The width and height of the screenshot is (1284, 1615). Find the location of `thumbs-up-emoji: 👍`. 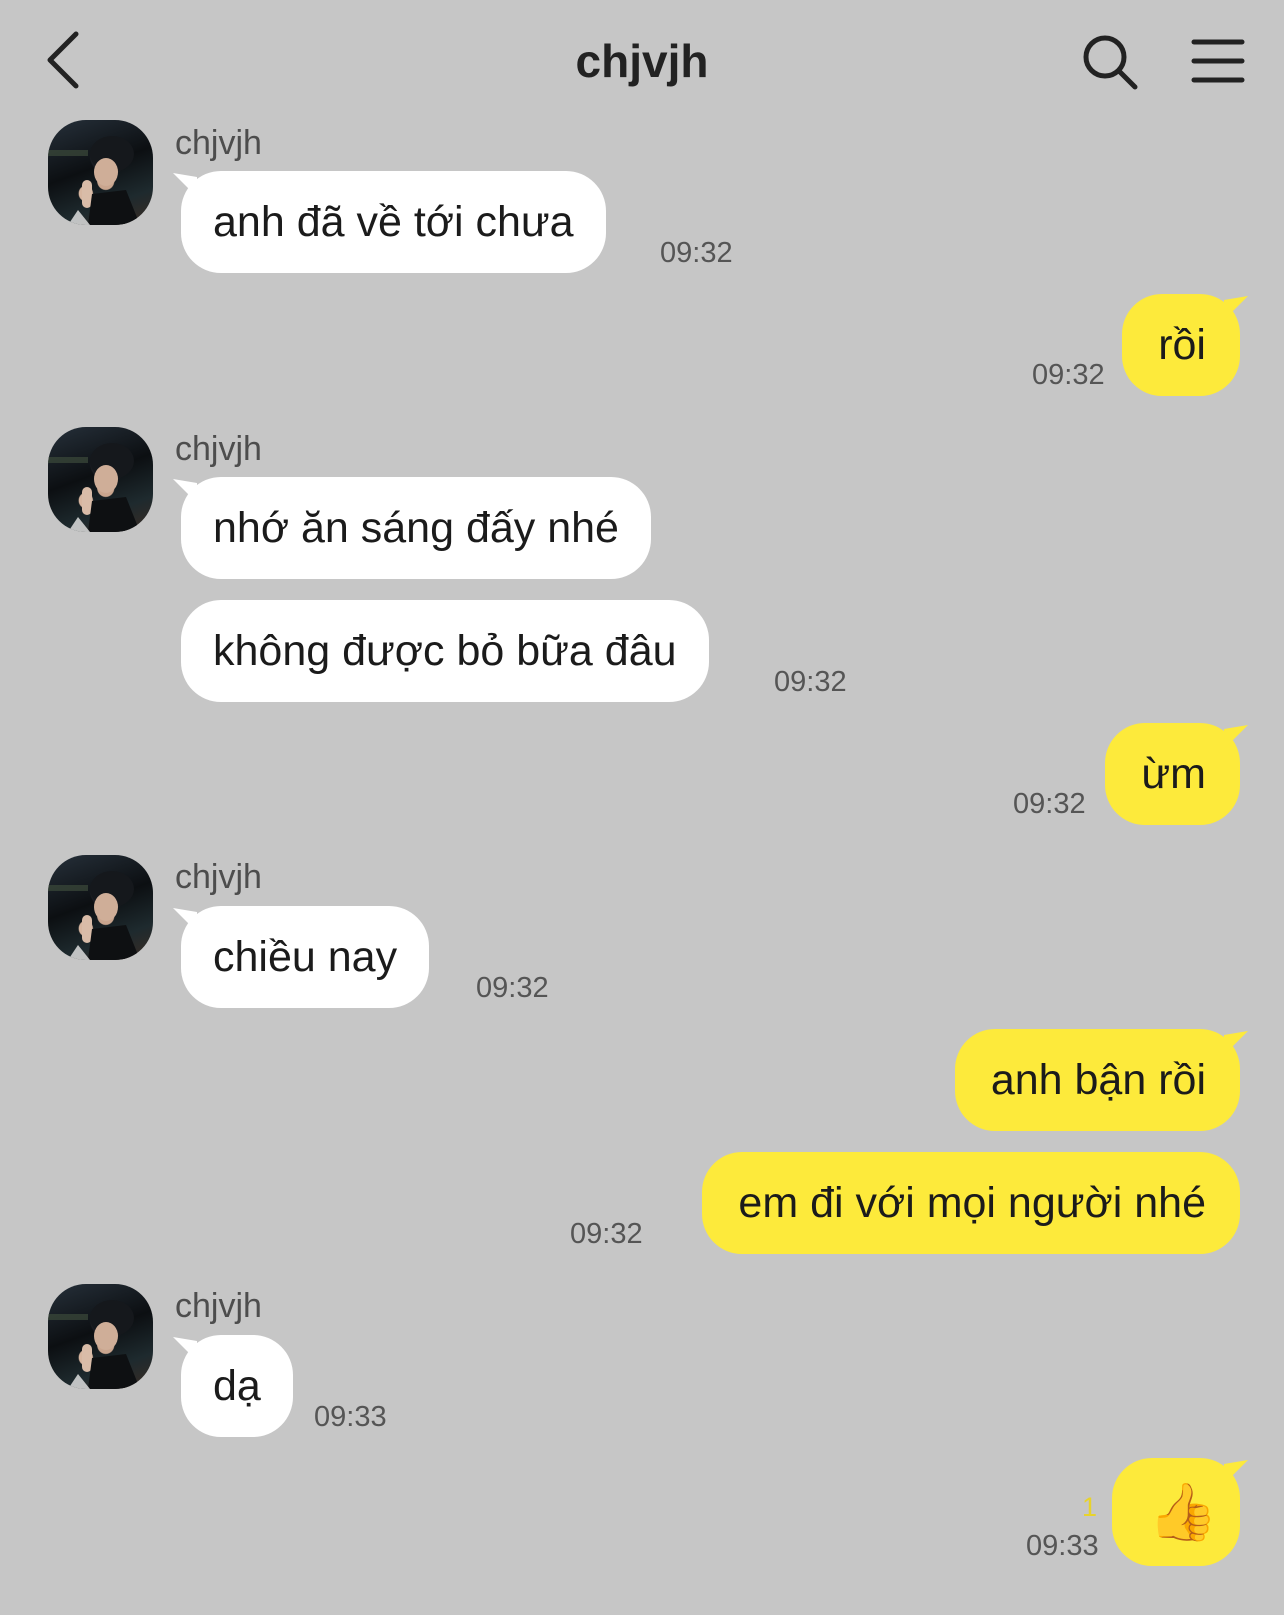

thumbs-up-emoji: 👍 is located at coordinates (1183, 1511).